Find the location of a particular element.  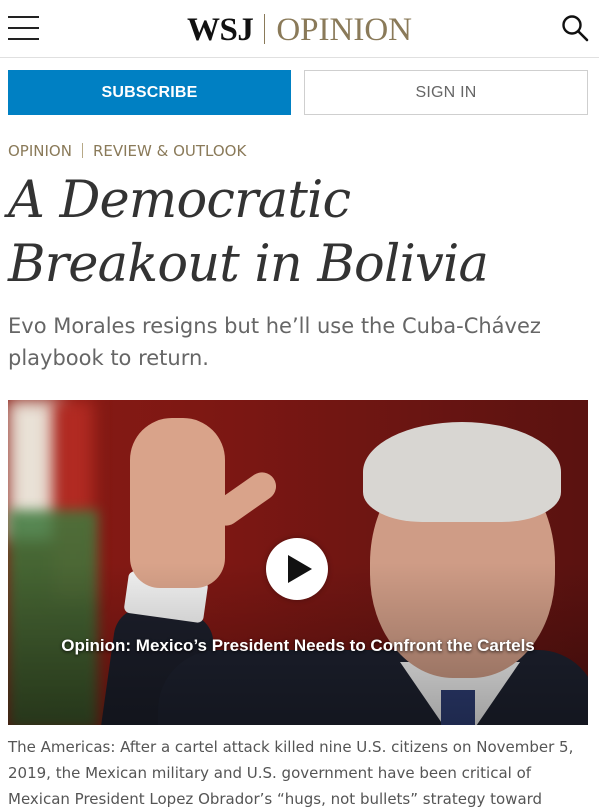

logo-wsj: WSJ is located at coordinates (220, 30).